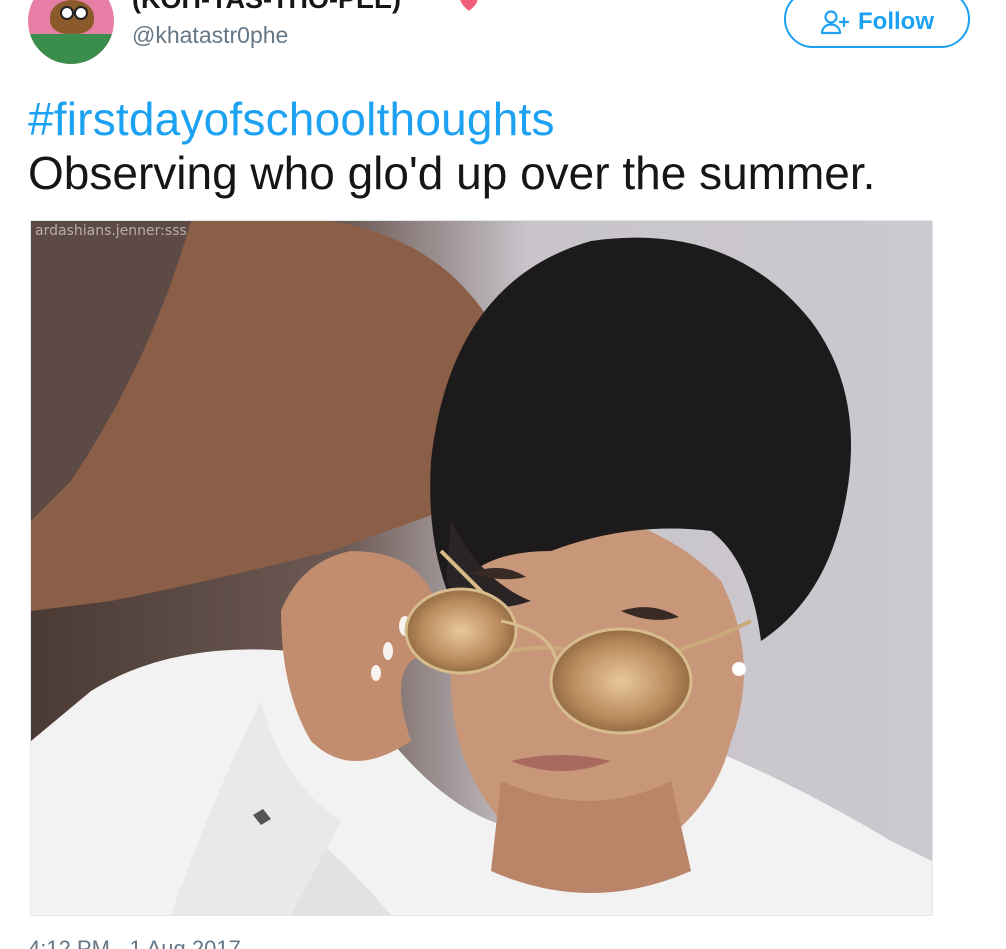 The image size is (1006, 949). I want to click on hashtag-link: #firstdayofschoolthoughts, so click(291, 119).